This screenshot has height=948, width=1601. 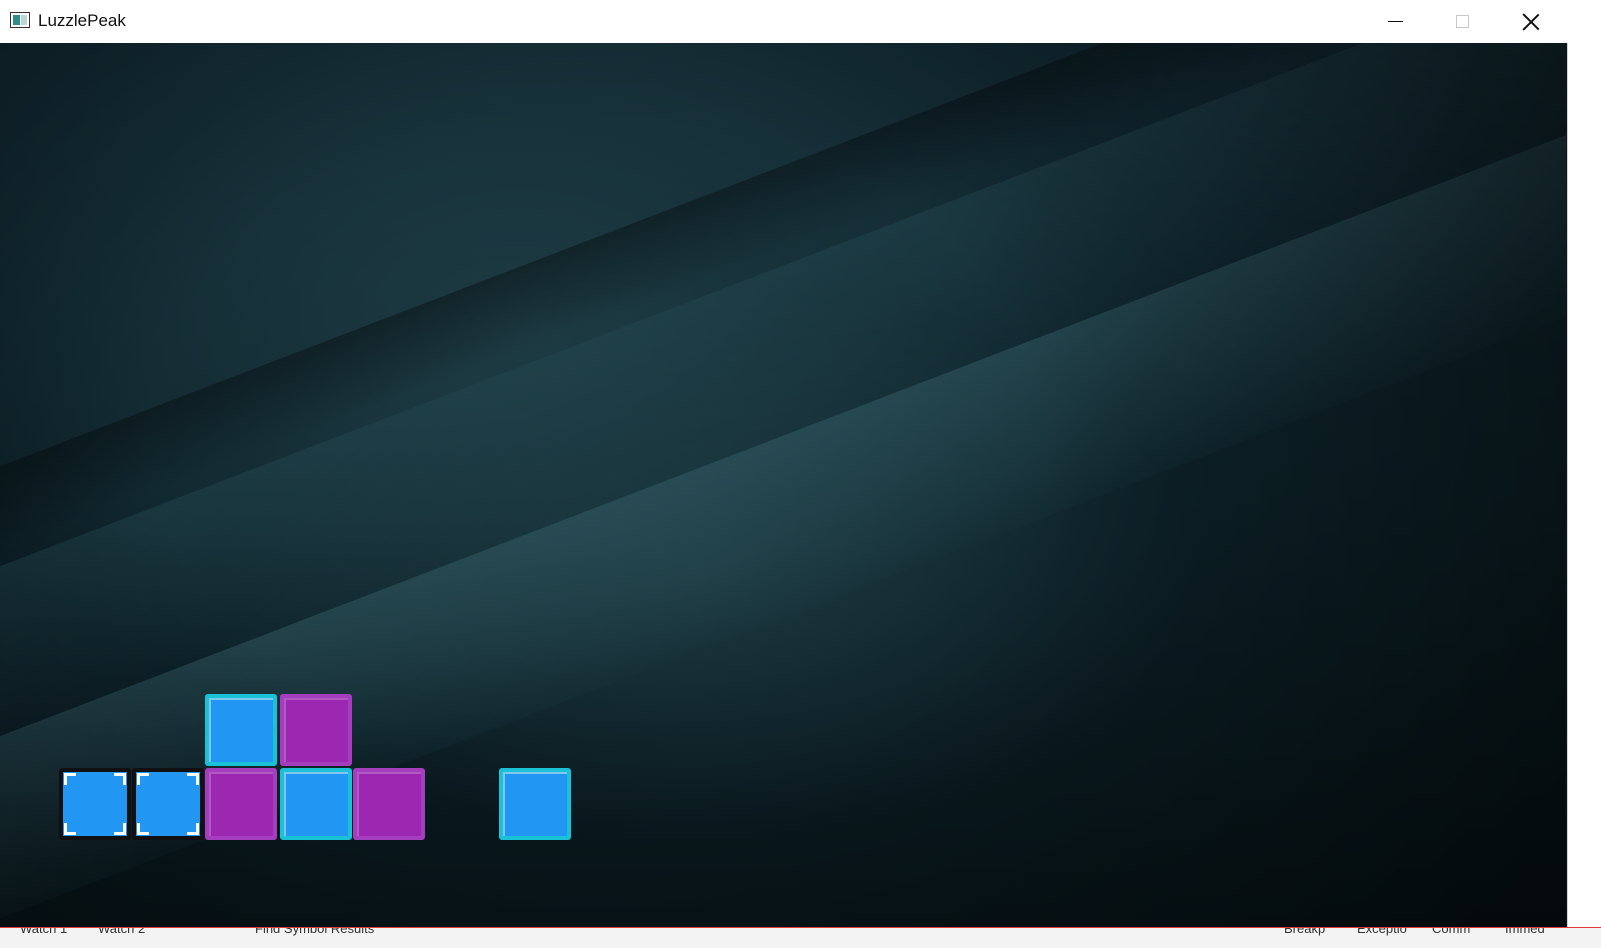 I want to click on maximize-button, so click(x=1462, y=21).